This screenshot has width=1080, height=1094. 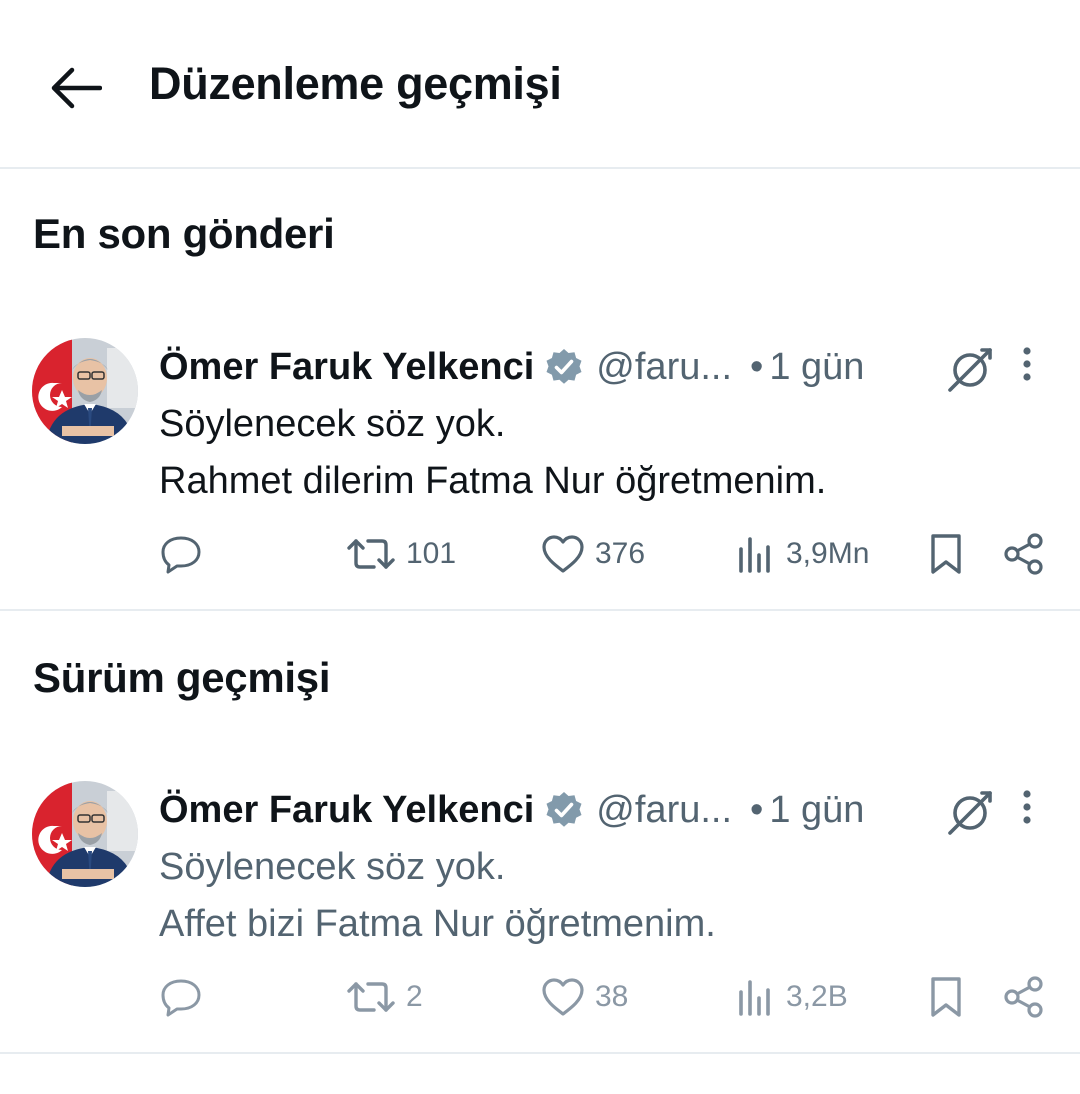 I want to click on views-button: 3,9Mn, so click(x=802, y=554).